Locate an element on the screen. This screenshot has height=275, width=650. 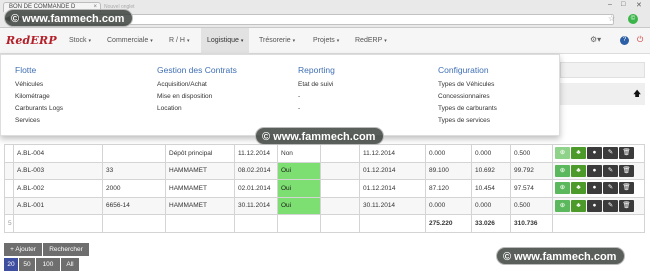
date-cell: 30.11.2014 is located at coordinates (256, 205).